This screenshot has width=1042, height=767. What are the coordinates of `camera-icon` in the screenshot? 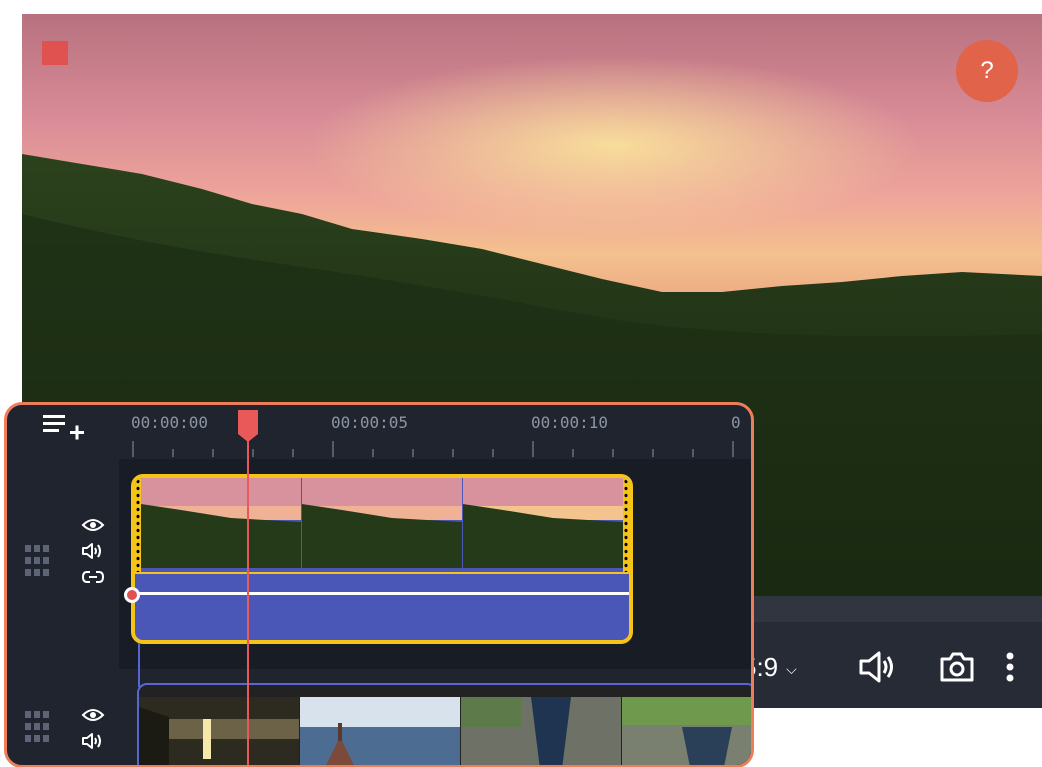 It's located at (957, 667).